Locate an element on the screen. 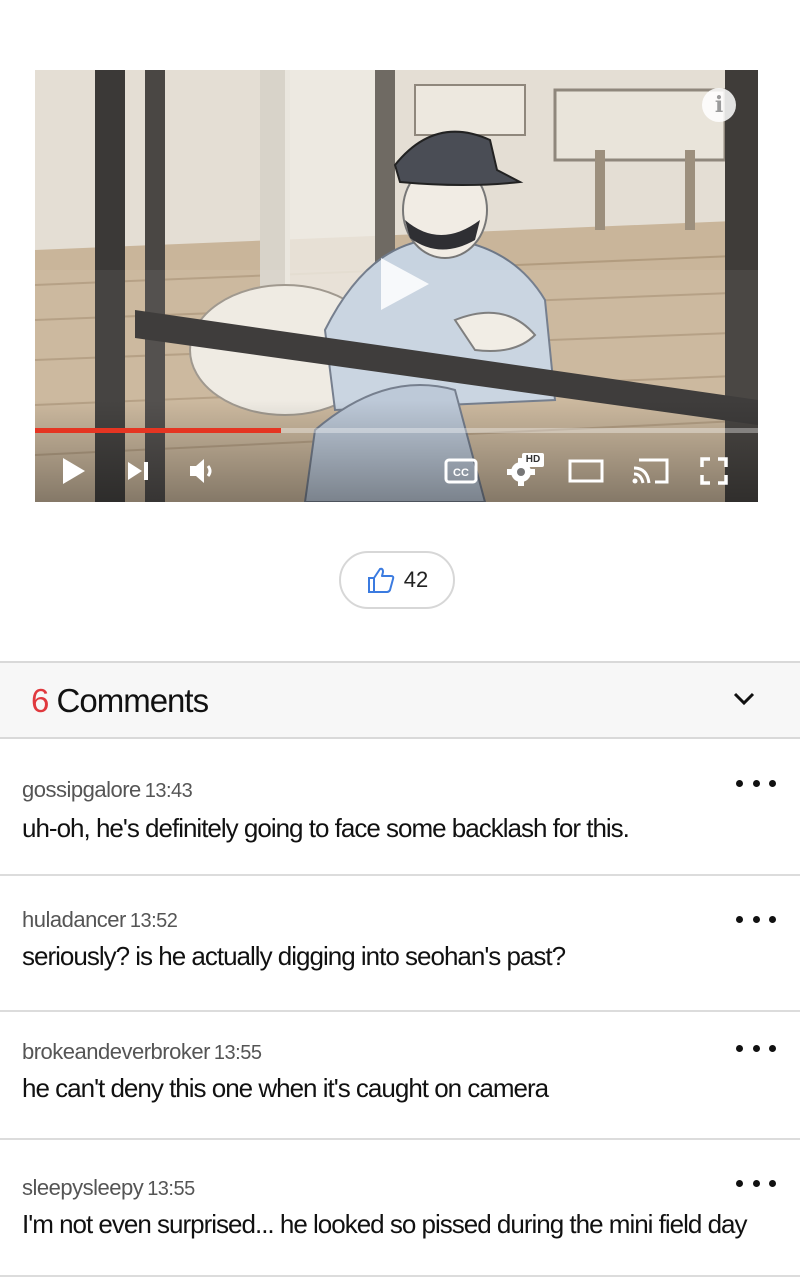 This screenshot has width=800, height=1280. comment-meta: brokeandeverbroker 13:55 is located at coordinates (142, 1052).